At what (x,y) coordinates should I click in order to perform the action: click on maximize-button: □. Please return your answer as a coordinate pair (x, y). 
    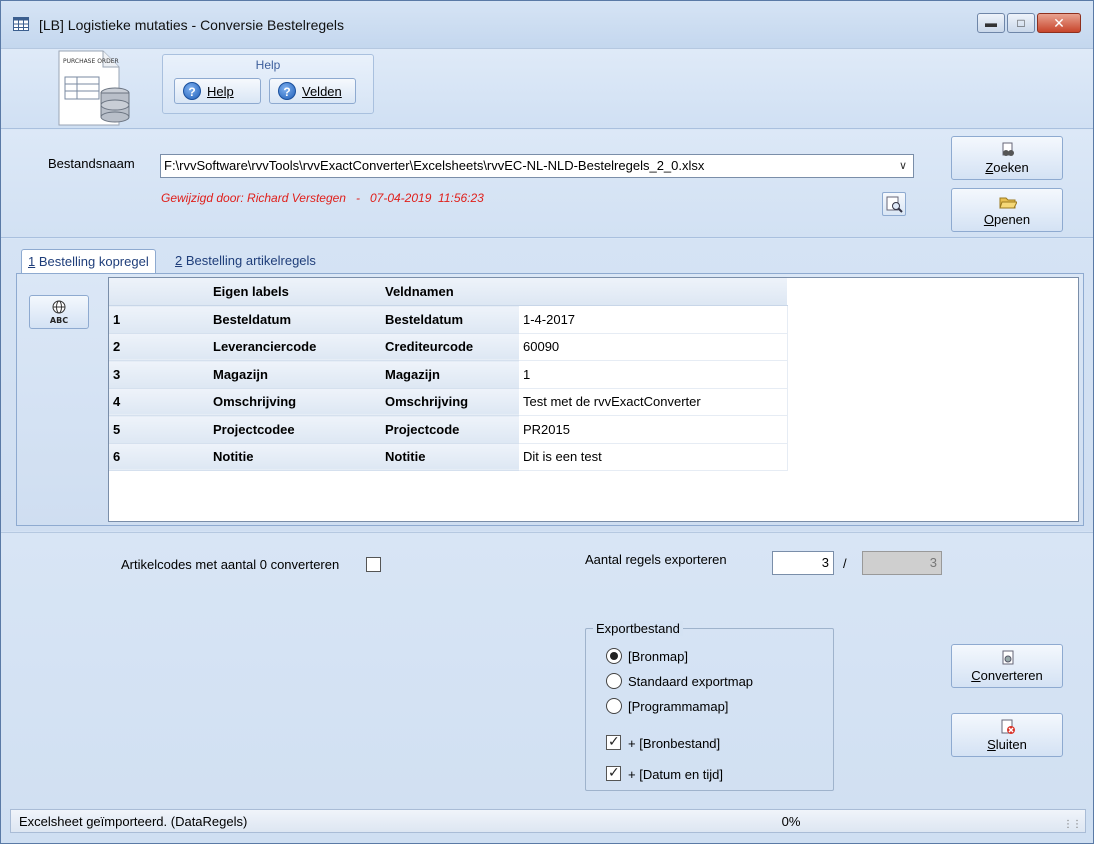
    Looking at the image, I should click on (1021, 23).